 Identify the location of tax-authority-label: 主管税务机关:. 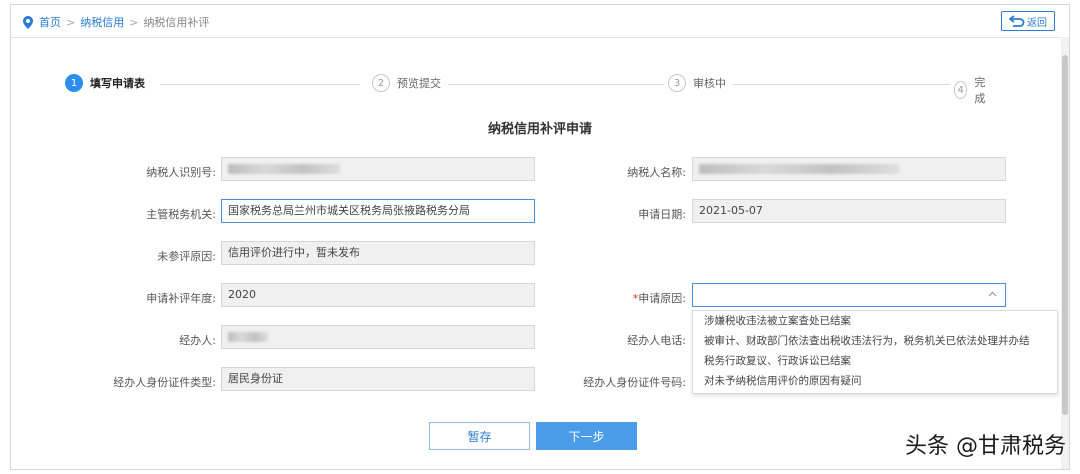
(181, 214).